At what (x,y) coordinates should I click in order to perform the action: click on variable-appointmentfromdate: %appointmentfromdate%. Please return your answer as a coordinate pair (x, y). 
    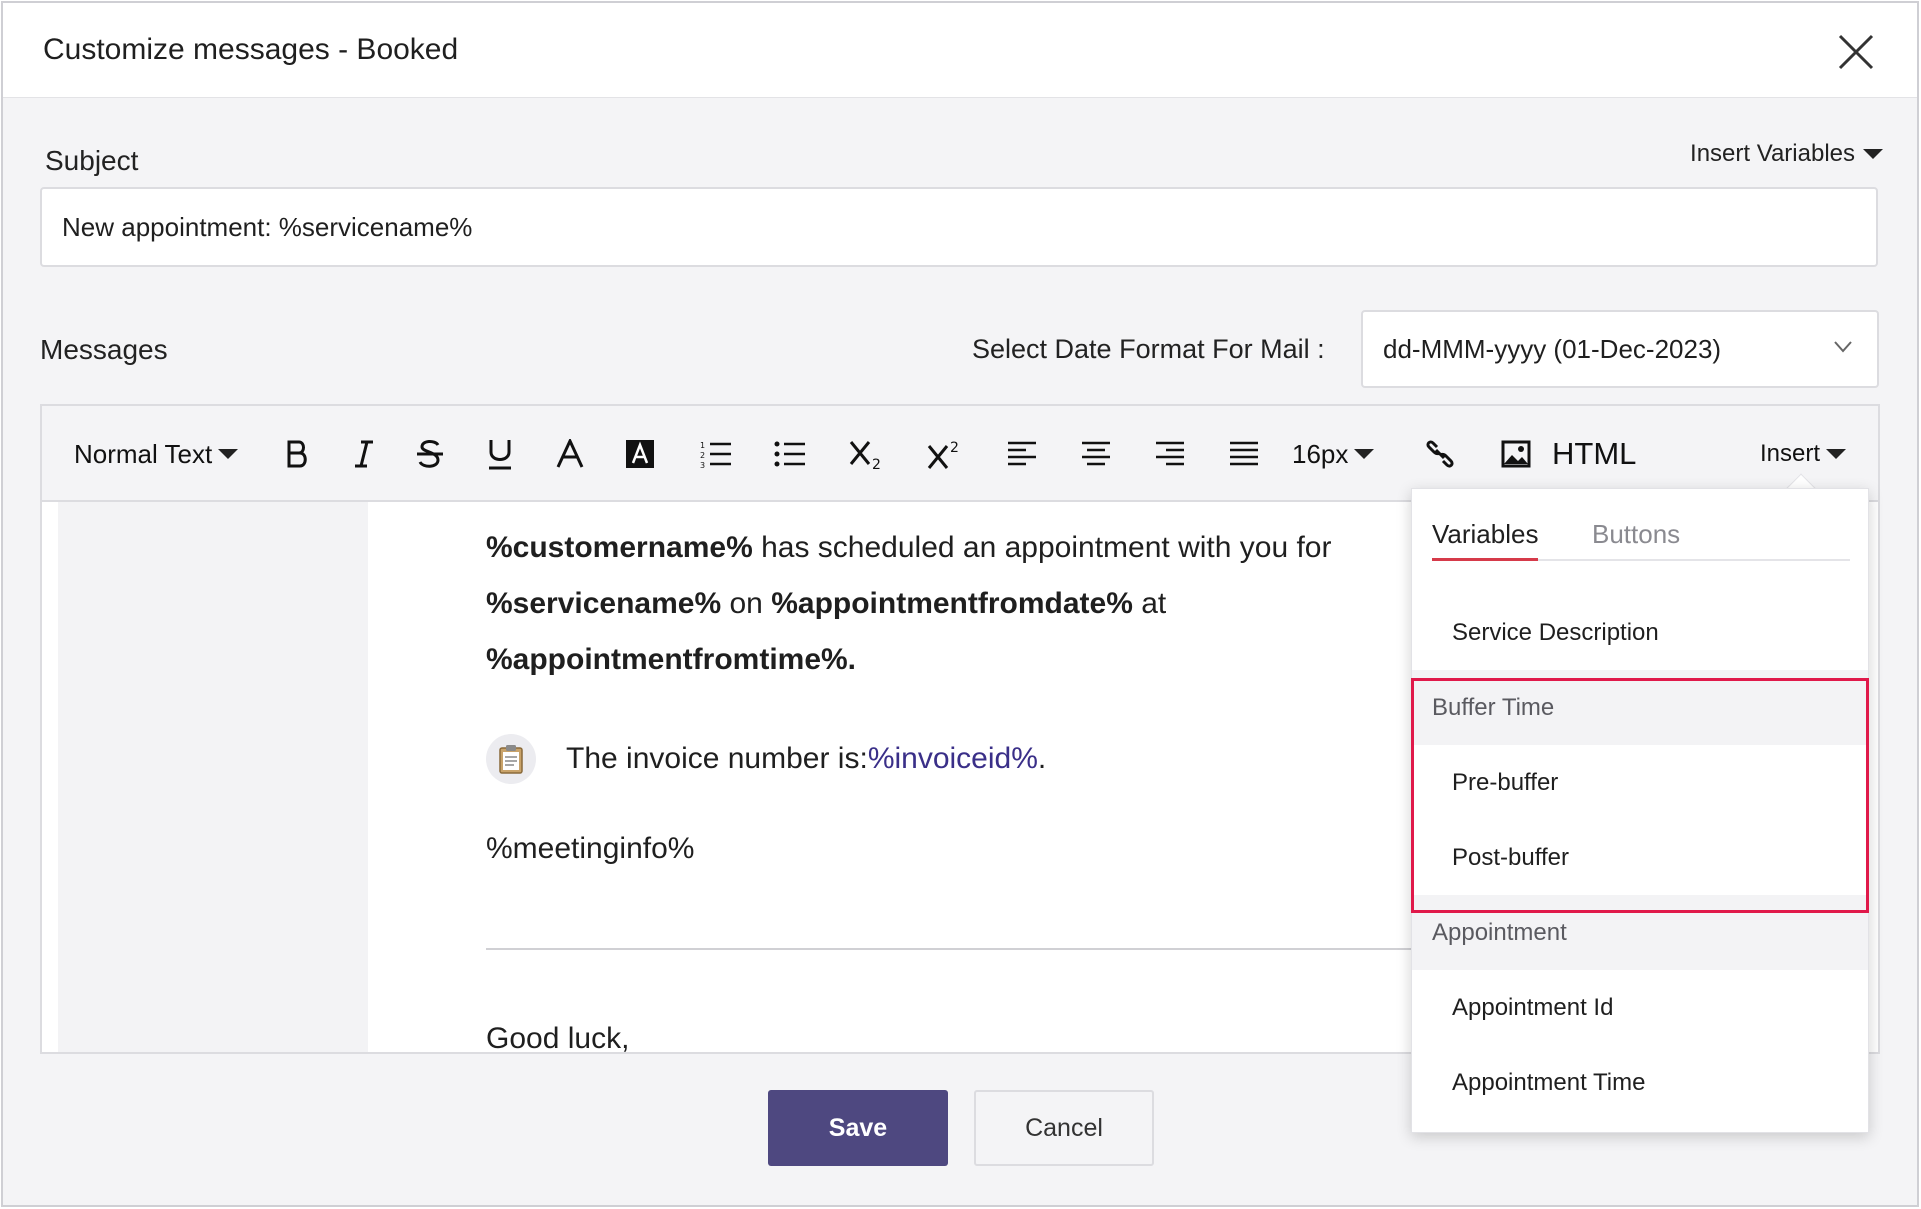
    Looking at the image, I should click on (952, 603).